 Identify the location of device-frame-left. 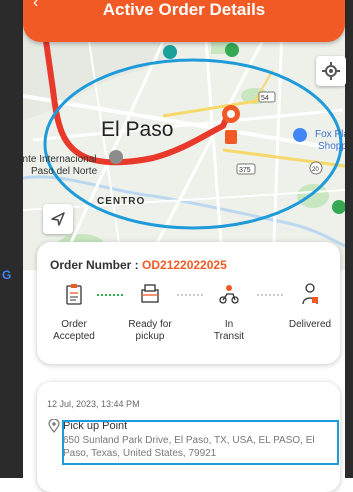
(11, 239).